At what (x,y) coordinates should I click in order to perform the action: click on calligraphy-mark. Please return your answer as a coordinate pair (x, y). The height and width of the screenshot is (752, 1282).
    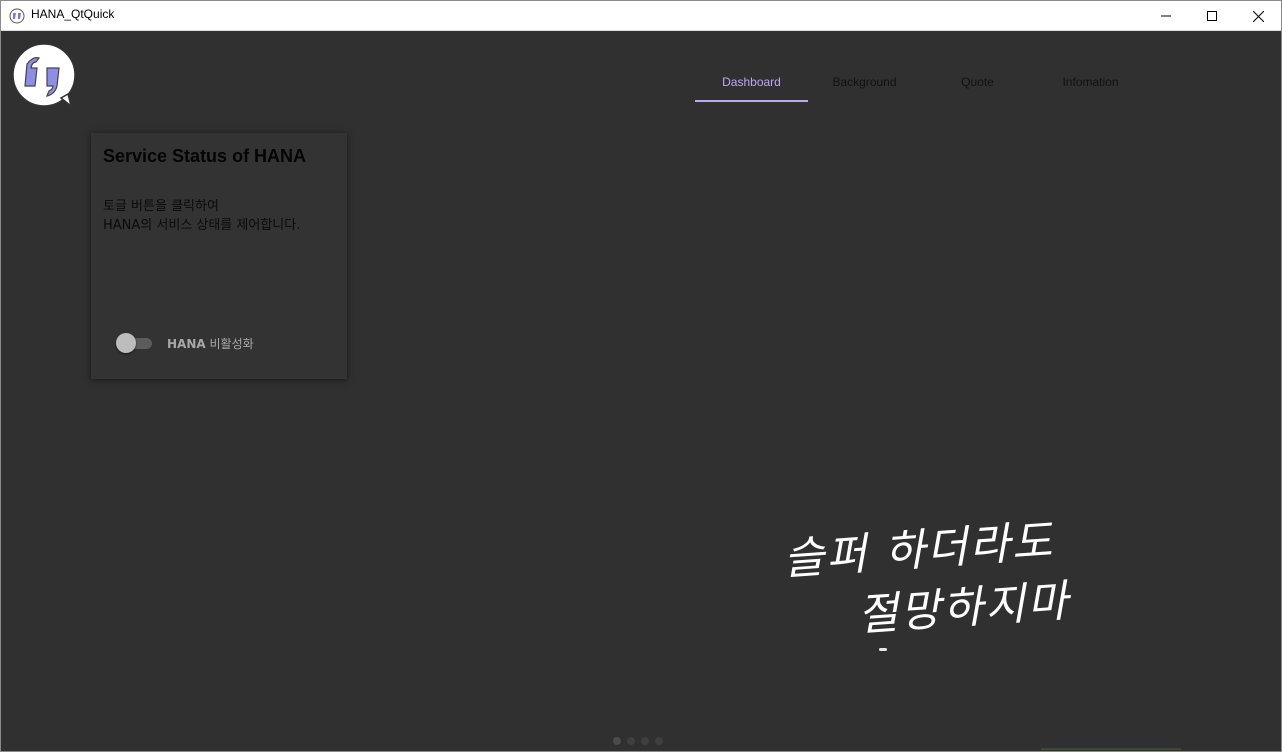
    Looking at the image, I should click on (883, 649).